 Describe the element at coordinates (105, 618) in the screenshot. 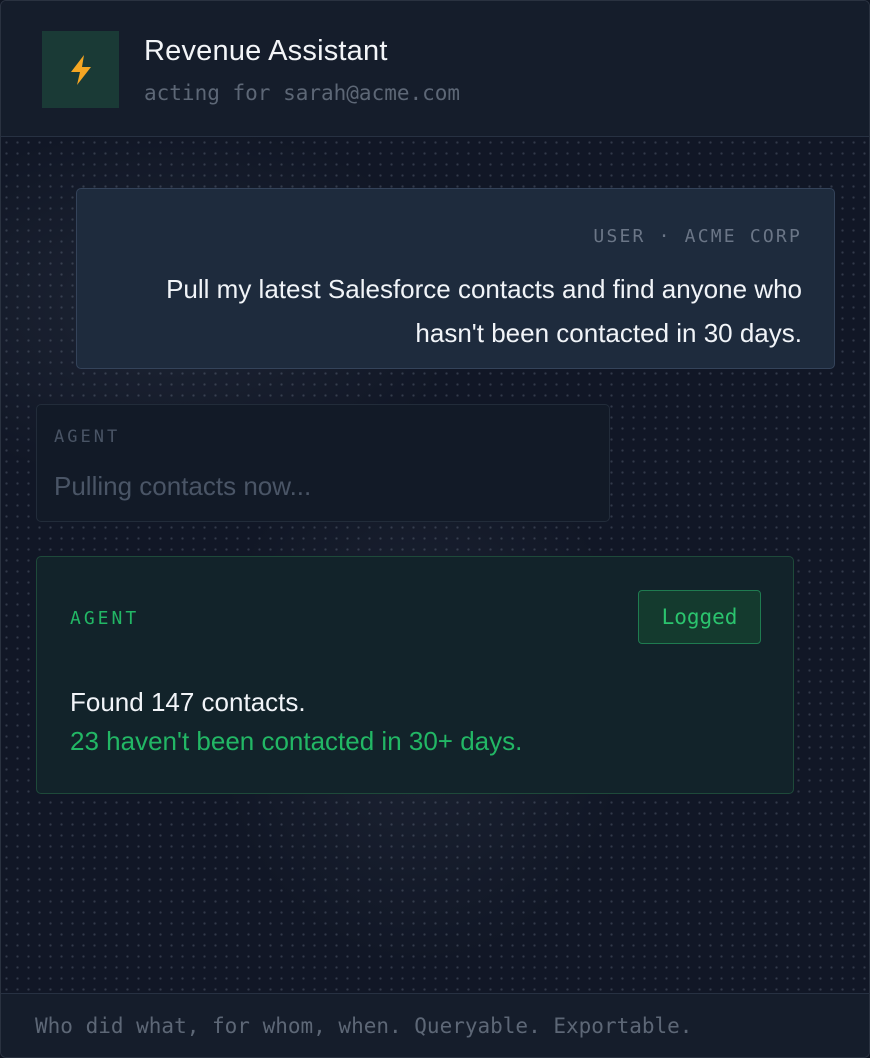

I see `agent-result-label: AGENT` at that location.